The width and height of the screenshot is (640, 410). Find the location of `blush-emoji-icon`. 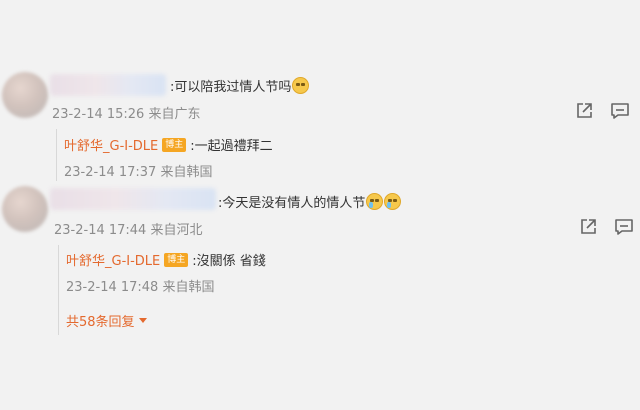

blush-emoji-icon is located at coordinates (301, 85).